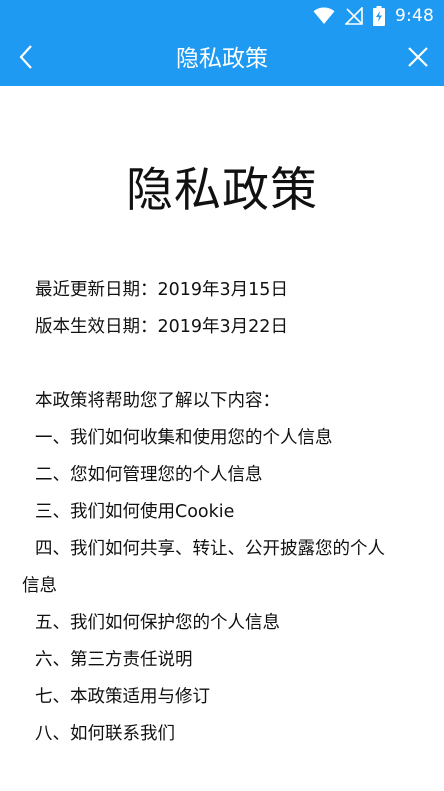 This screenshot has width=444, height=791. I want to click on app-bar: 隐私政策, so click(222, 59).